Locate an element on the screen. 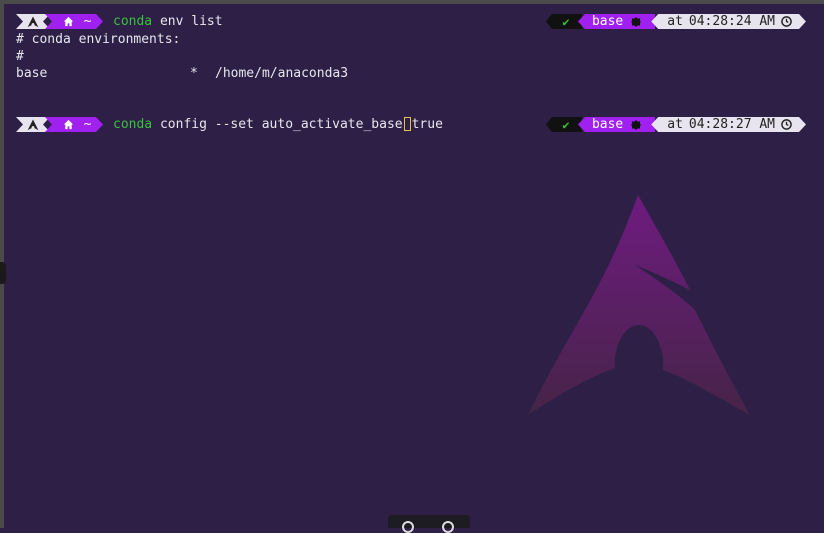 This screenshot has height=533, width=824. time-label: 04:28:24 AM is located at coordinates (731, 21).